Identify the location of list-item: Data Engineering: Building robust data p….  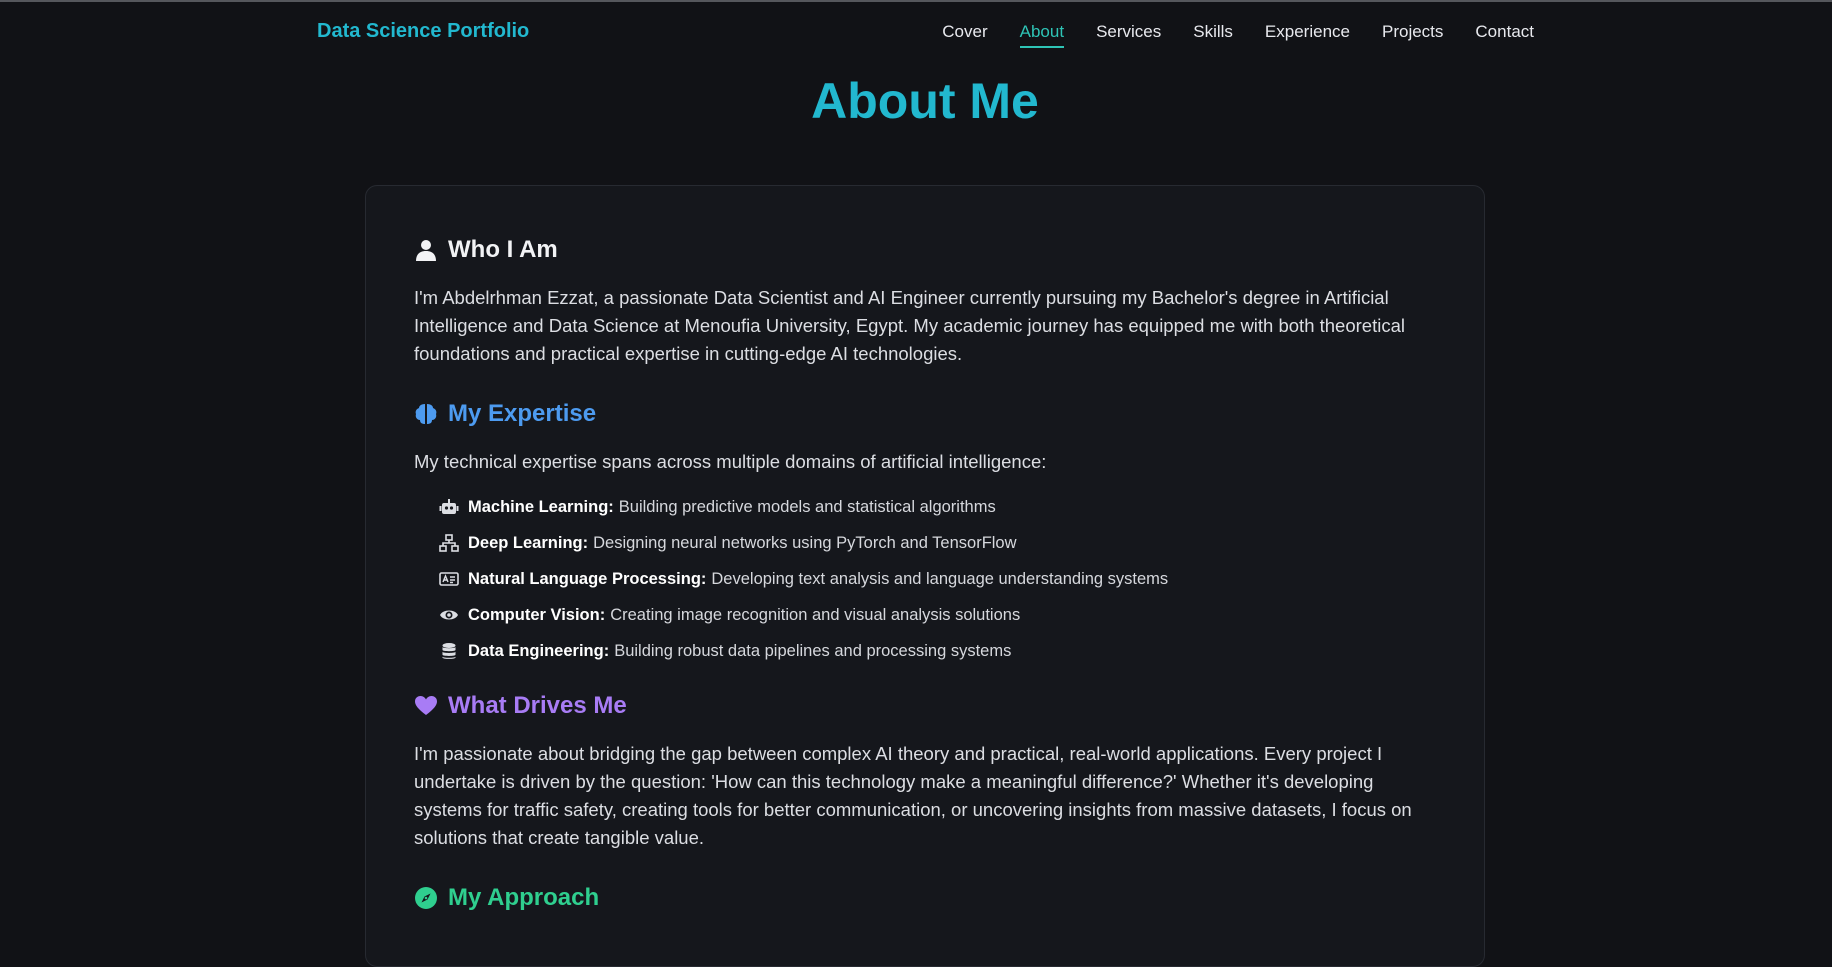
(803, 651).